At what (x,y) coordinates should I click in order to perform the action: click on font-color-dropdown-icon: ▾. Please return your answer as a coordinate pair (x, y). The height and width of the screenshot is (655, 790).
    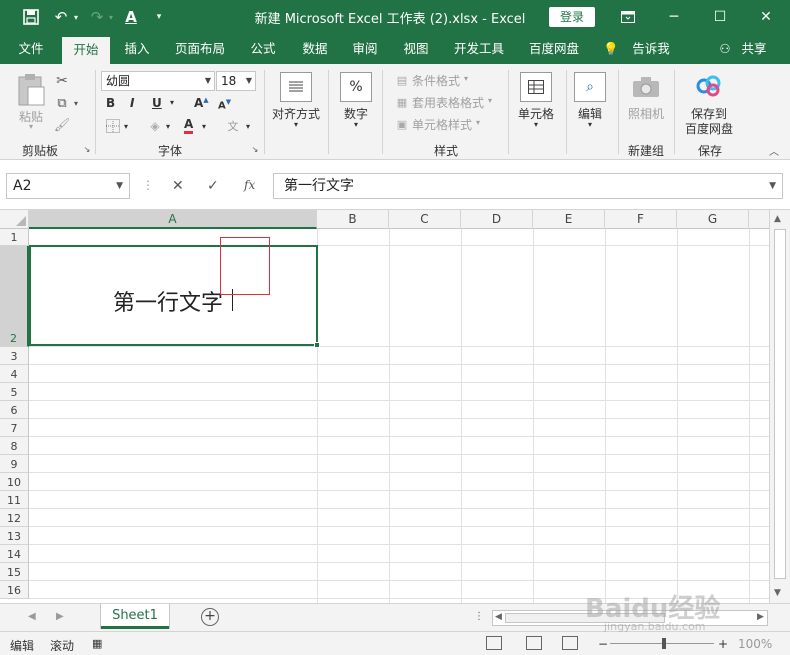
    Looking at the image, I should click on (204, 126).